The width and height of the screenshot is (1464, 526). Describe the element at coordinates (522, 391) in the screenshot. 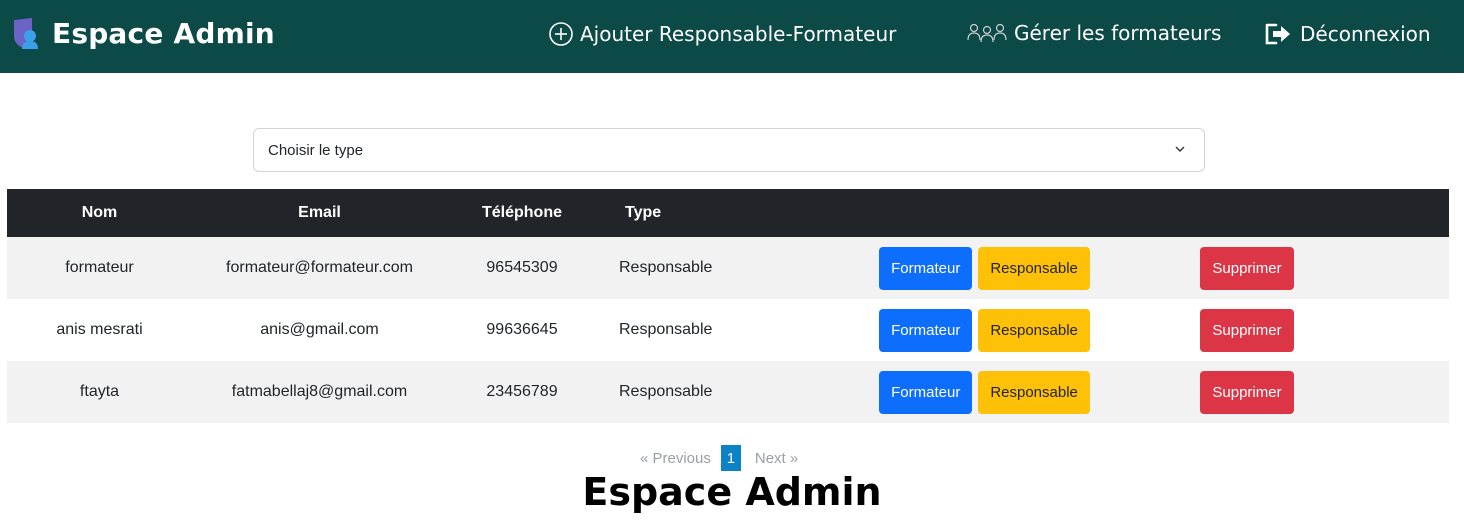

I see `cell-telephone: 23456789` at that location.